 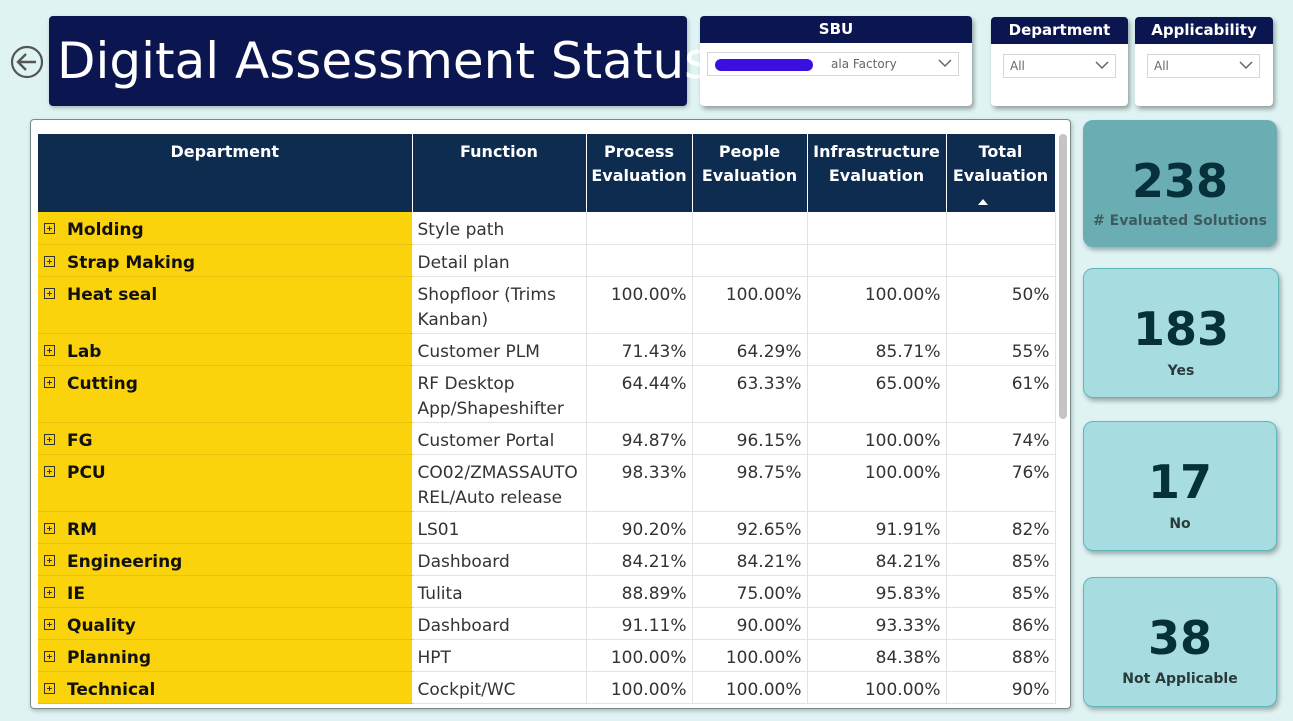 What do you see at coordinates (547, 438) in the screenshot?
I see `table-row: FG Customer Portal 94.87% 96.15% 100.00% 74%` at bounding box center [547, 438].